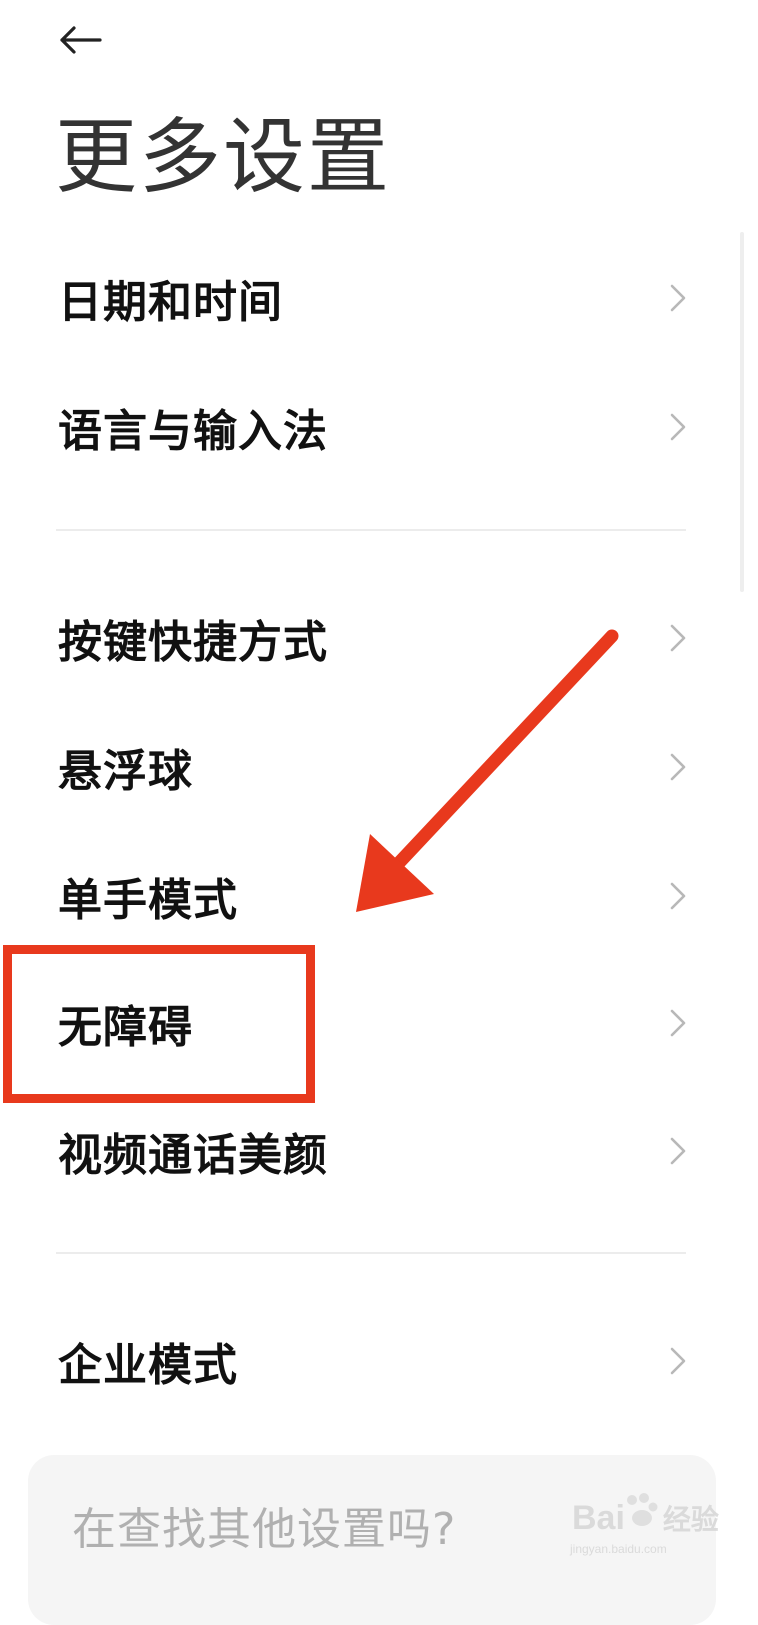 The image size is (758, 1625). I want to click on settings-item-label: 按键快捷方式, so click(193, 642).